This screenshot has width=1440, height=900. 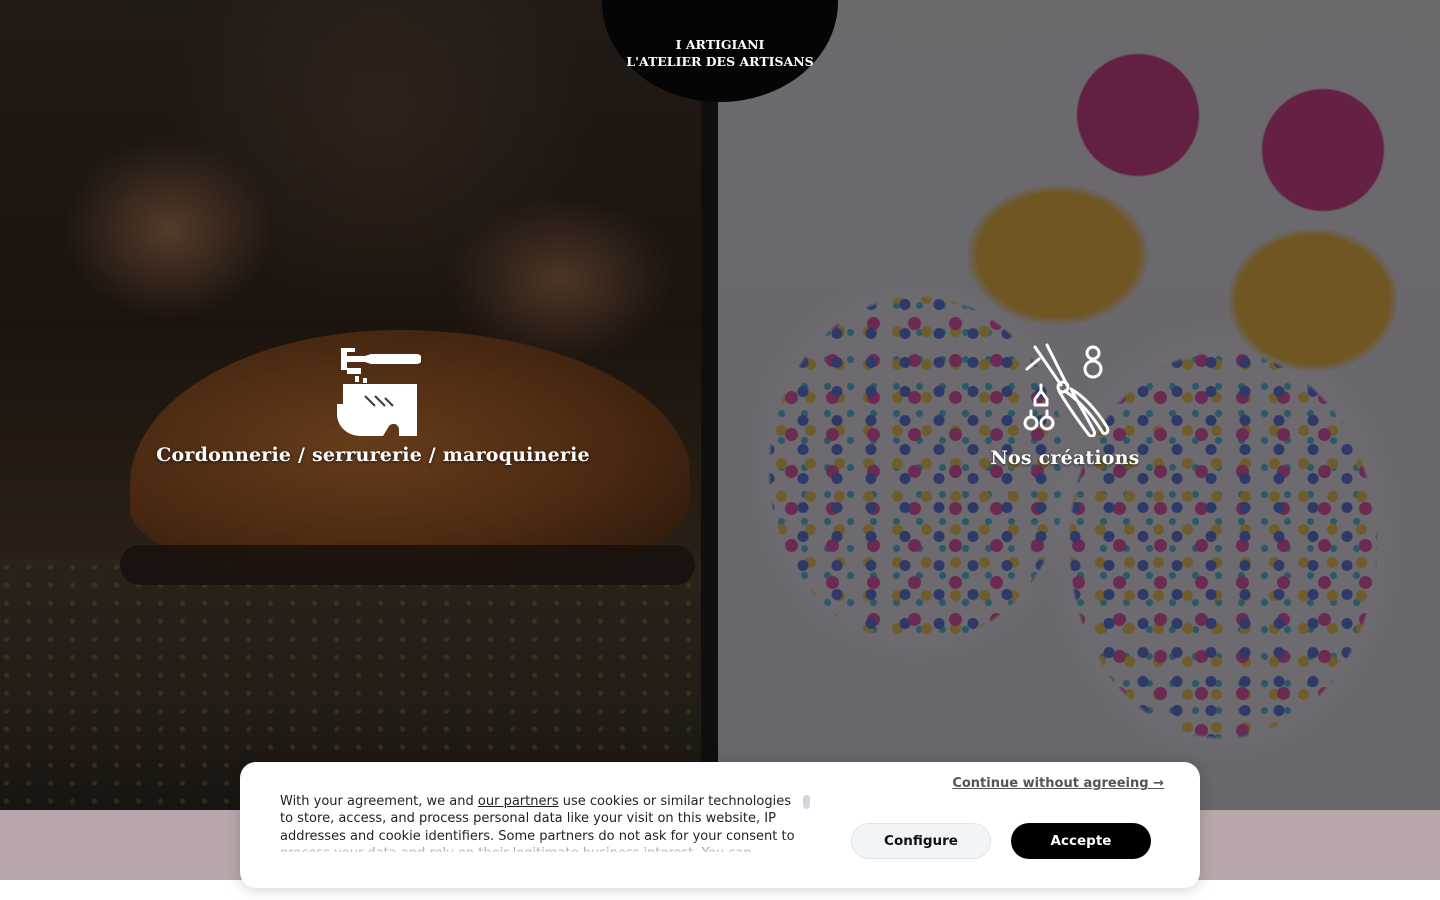 I want to click on logo-subtitle: L'ATELIER DES ARTISANS, so click(x=720, y=61).